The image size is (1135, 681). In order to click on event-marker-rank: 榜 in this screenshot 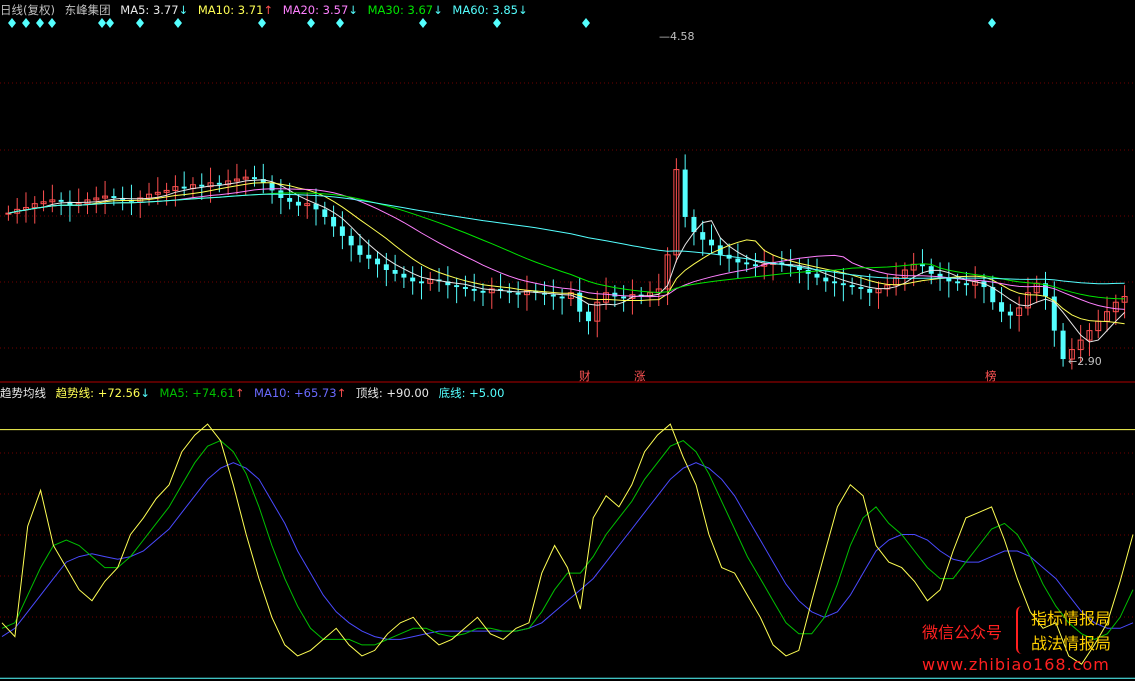, I will do `click(991, 376)`.